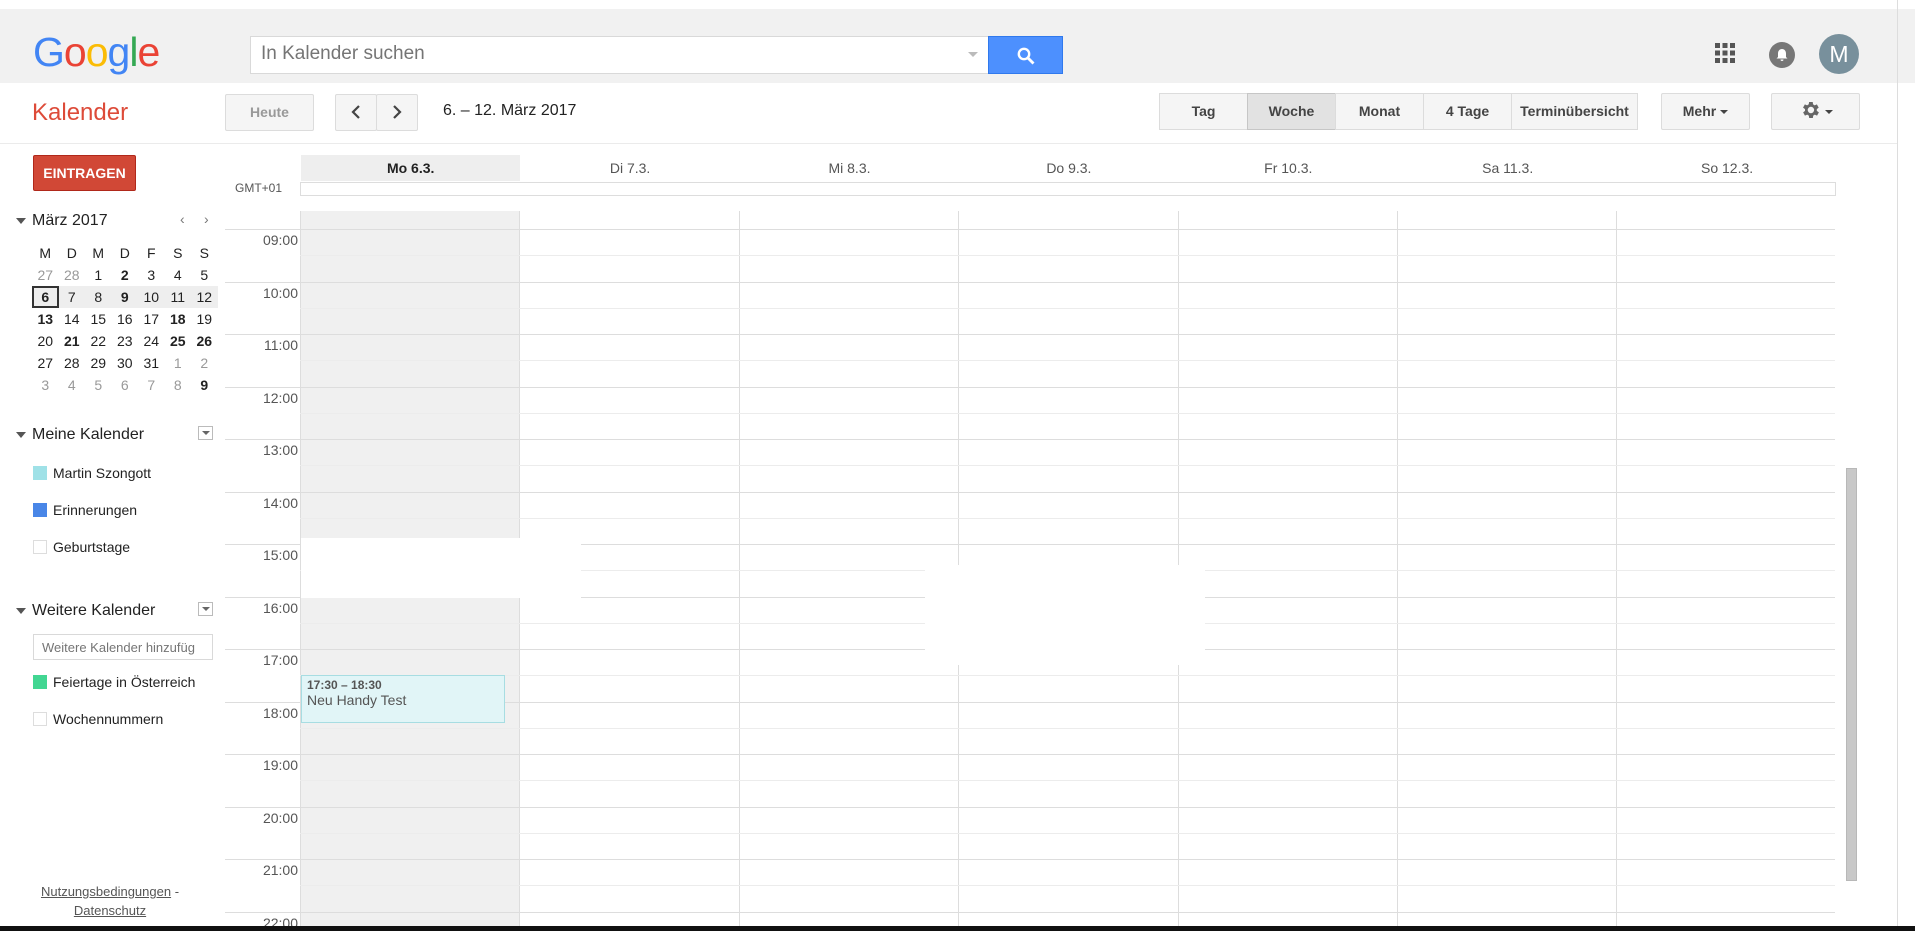 The height and width of the screenshot is (931, 1915). What do you see at coordinates (85, 510) in the screenshot?
I see `calendar-item-reminders: Erinnerungen` at bounding box center [85, 510].